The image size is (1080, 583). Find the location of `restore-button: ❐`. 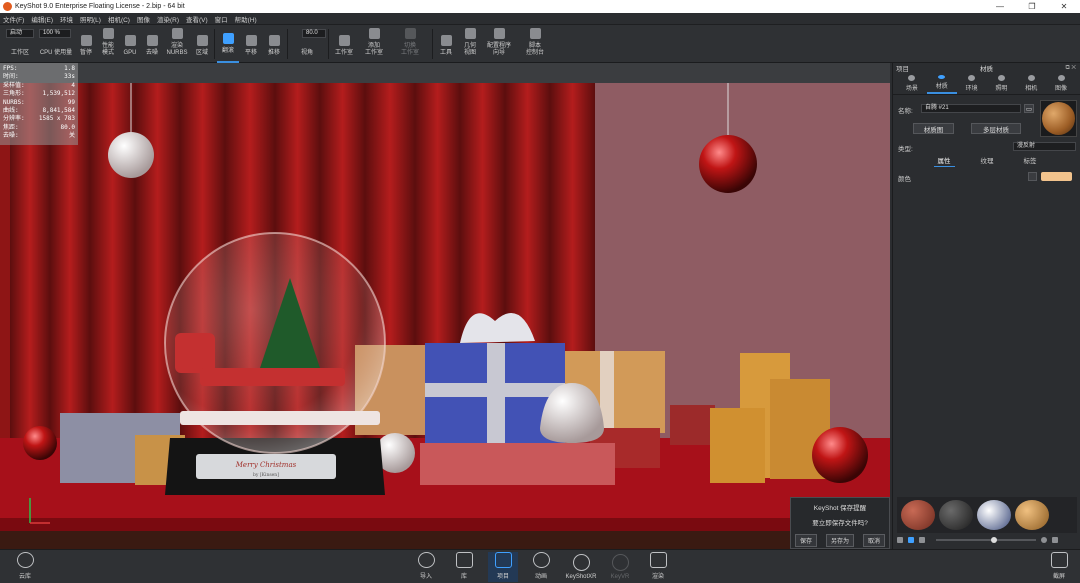

restore-button: ❐ is located at coordinates (1032, 6).